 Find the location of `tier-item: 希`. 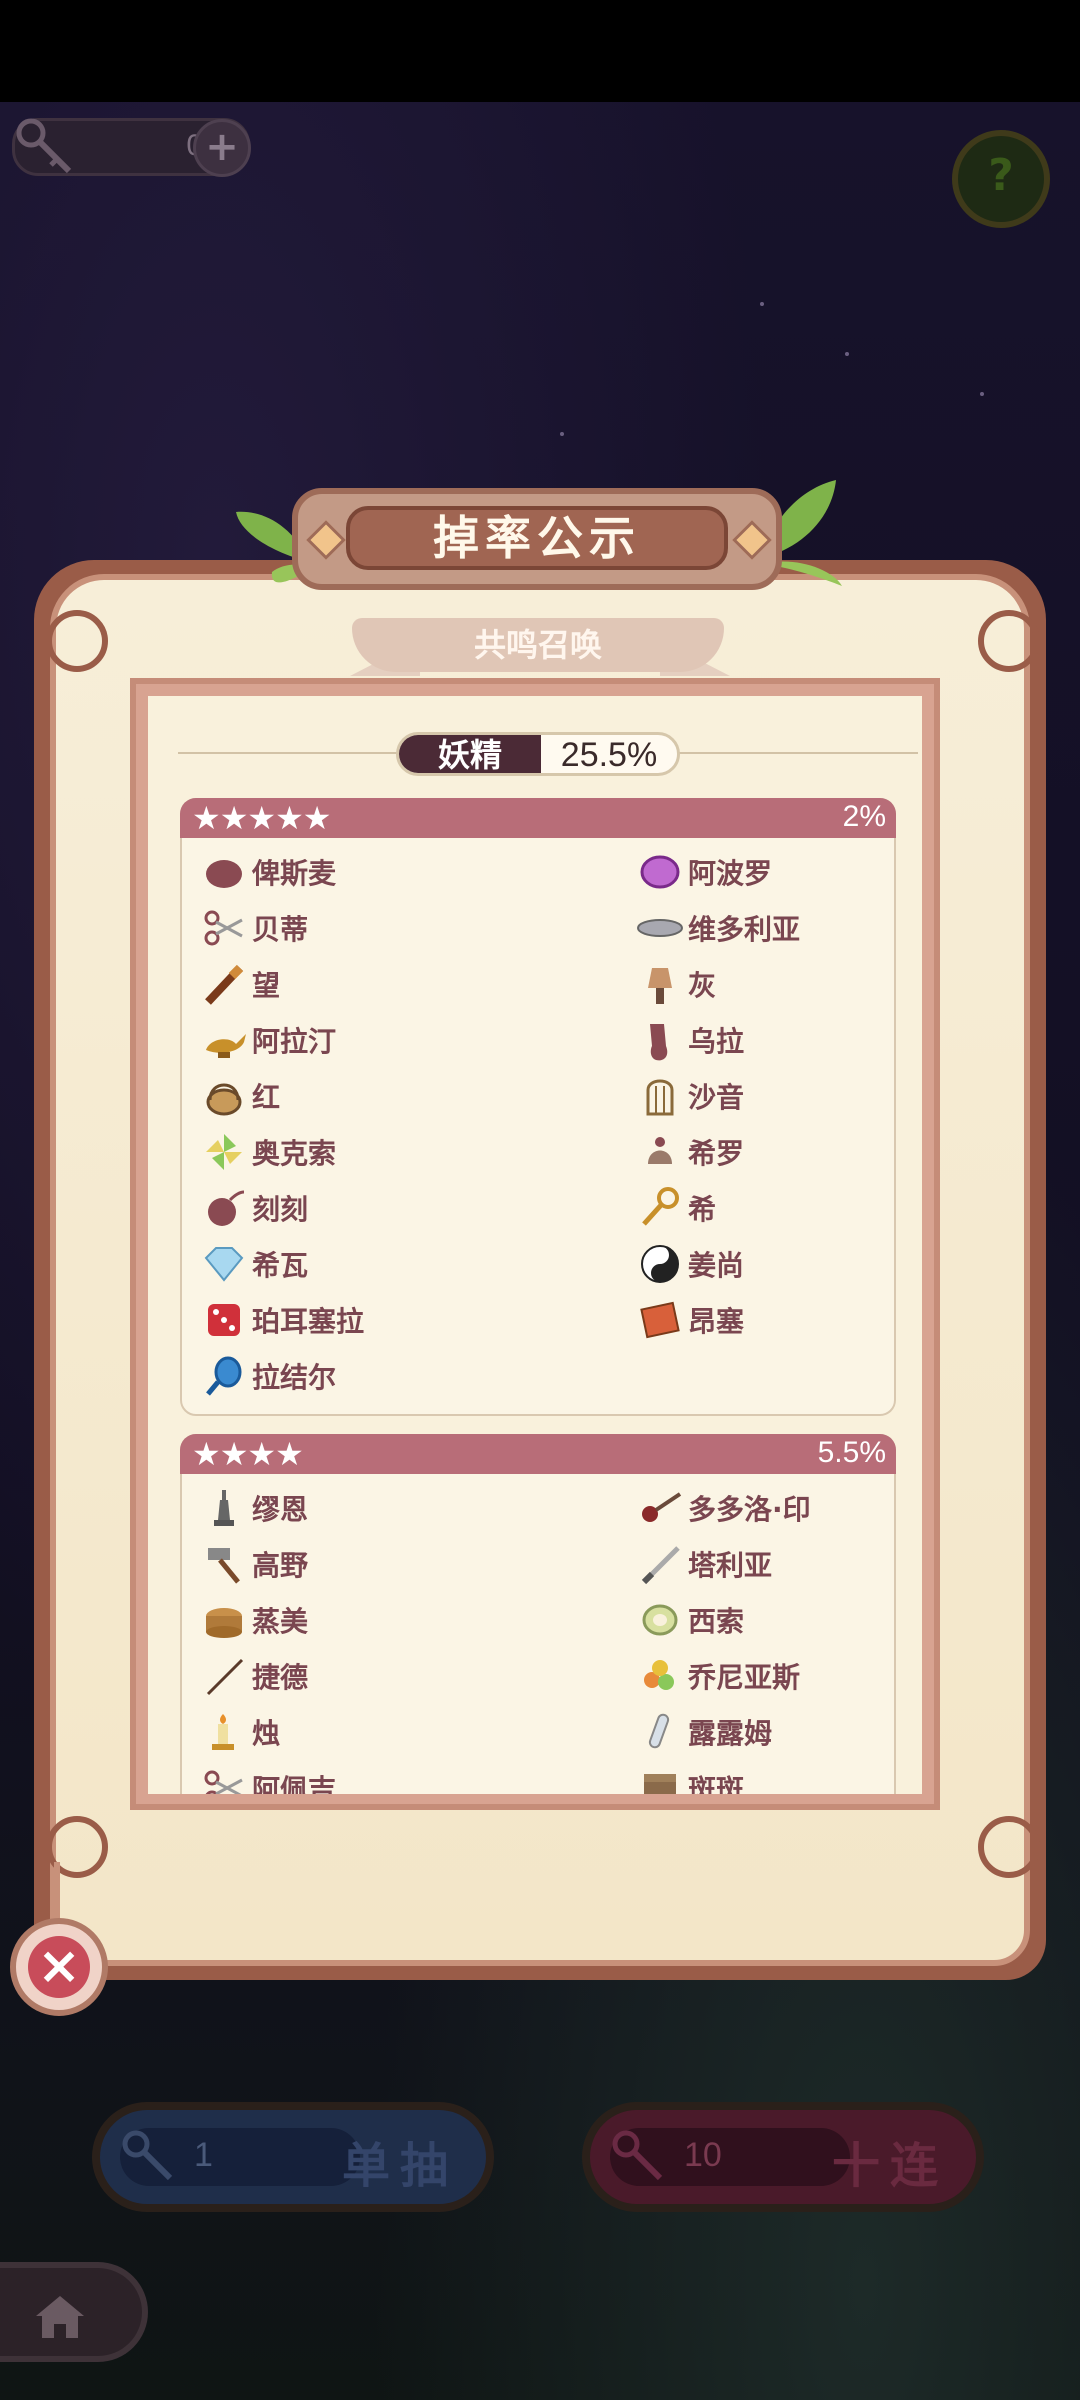

tier-item: 希 is located at coordinates (758, 1208).